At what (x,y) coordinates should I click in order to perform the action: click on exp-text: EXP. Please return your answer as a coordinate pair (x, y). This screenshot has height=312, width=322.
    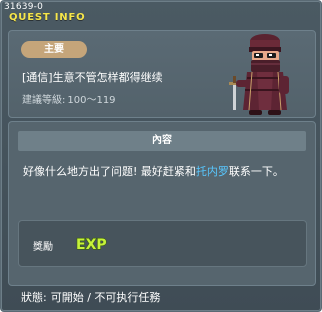
    Looking at the image, I should click on (91, 245).